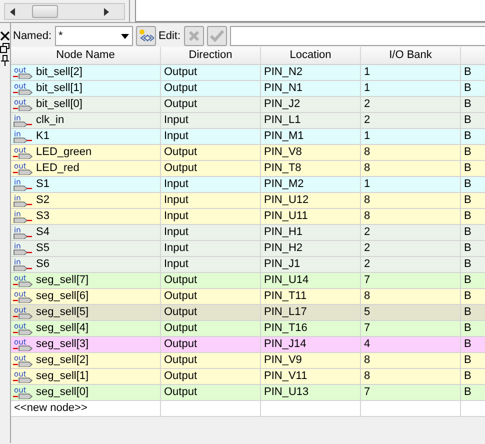 The width and height of the screenshot is (485, 444). Describe the element at coordinates (411, 345) in the screenshot. I see `table-cell: 4` at that location.